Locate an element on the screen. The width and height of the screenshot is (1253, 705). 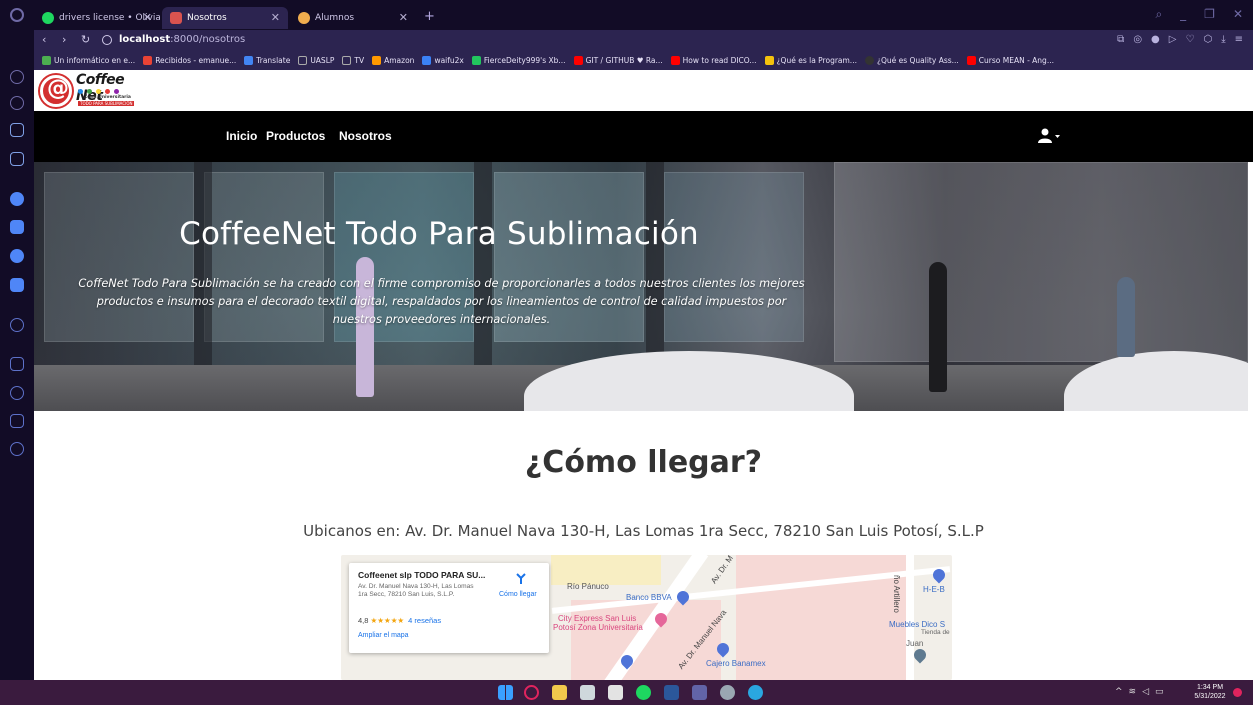
forward-icon: › is located at coordinates (64, 39).